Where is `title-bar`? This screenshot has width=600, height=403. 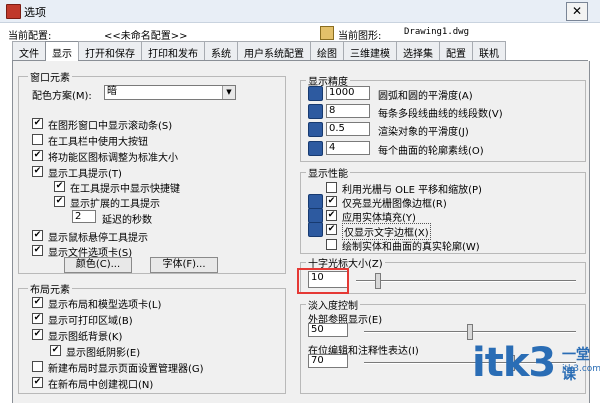
title-bar is located at coordinates (300, 11).